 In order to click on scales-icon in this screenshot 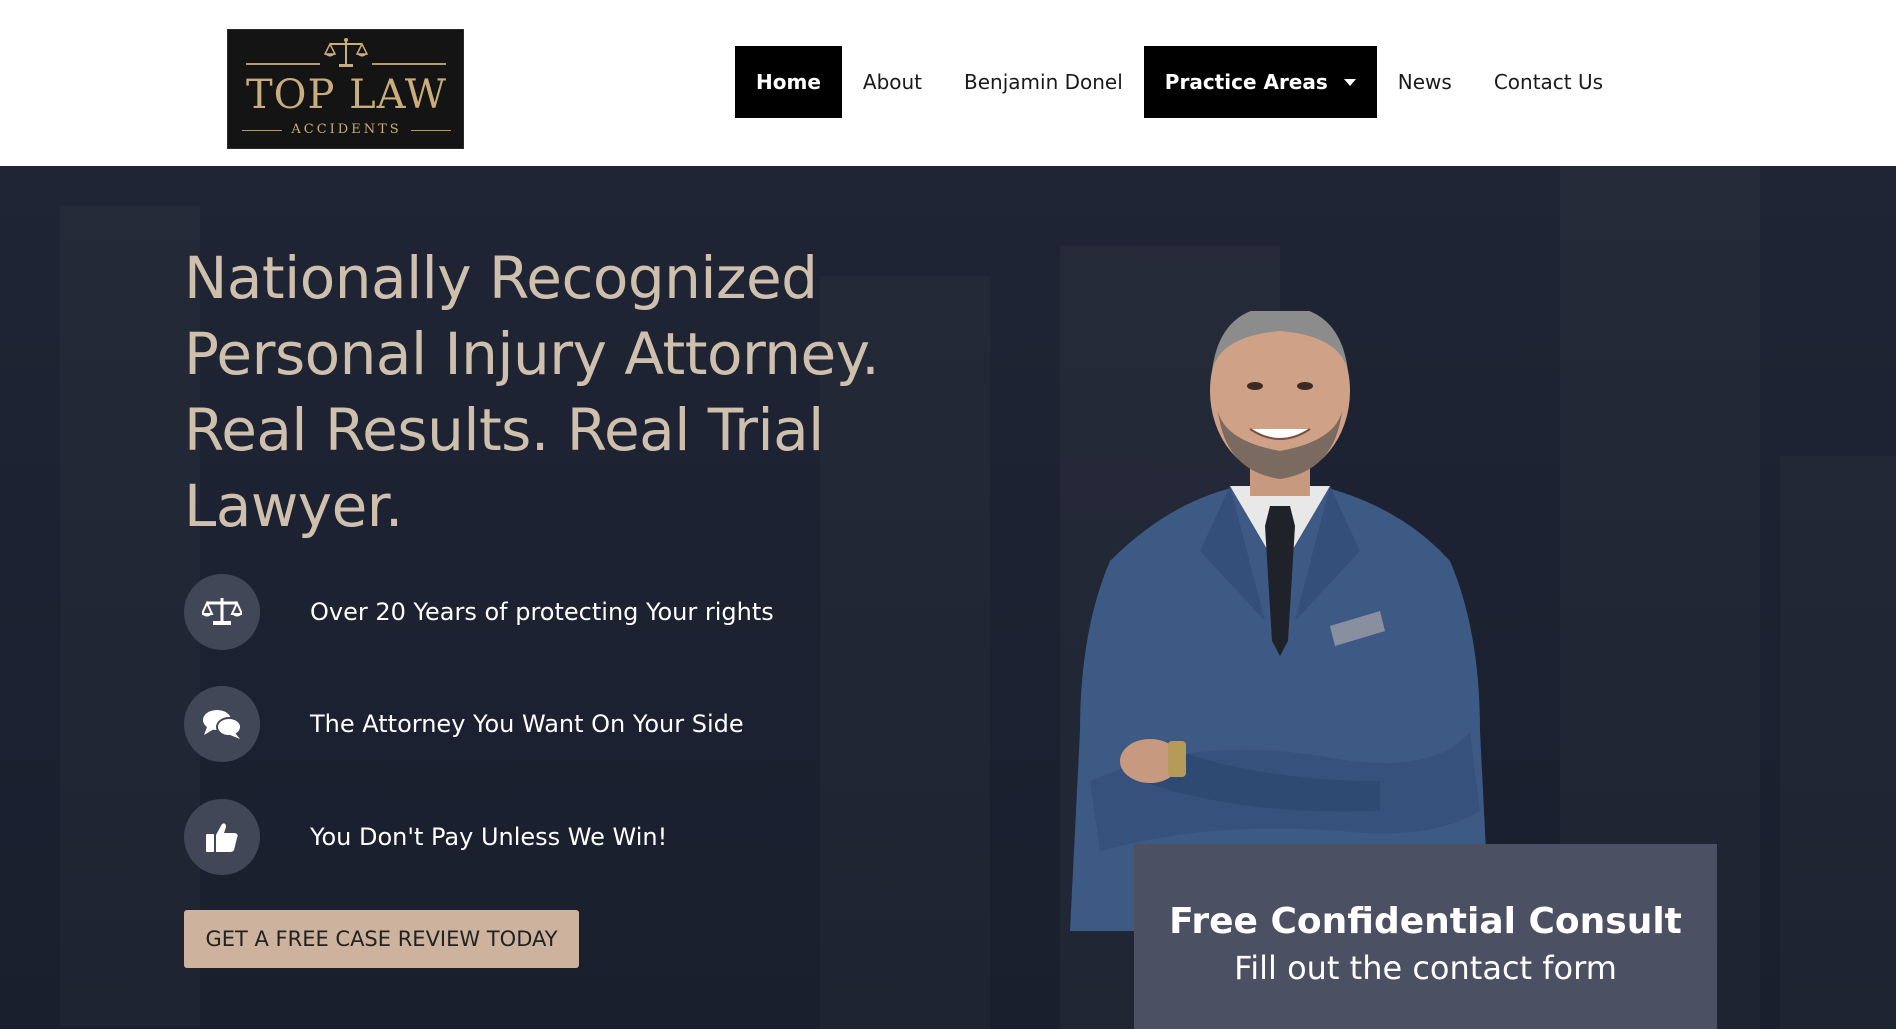, I will do `click(222, 611)`.